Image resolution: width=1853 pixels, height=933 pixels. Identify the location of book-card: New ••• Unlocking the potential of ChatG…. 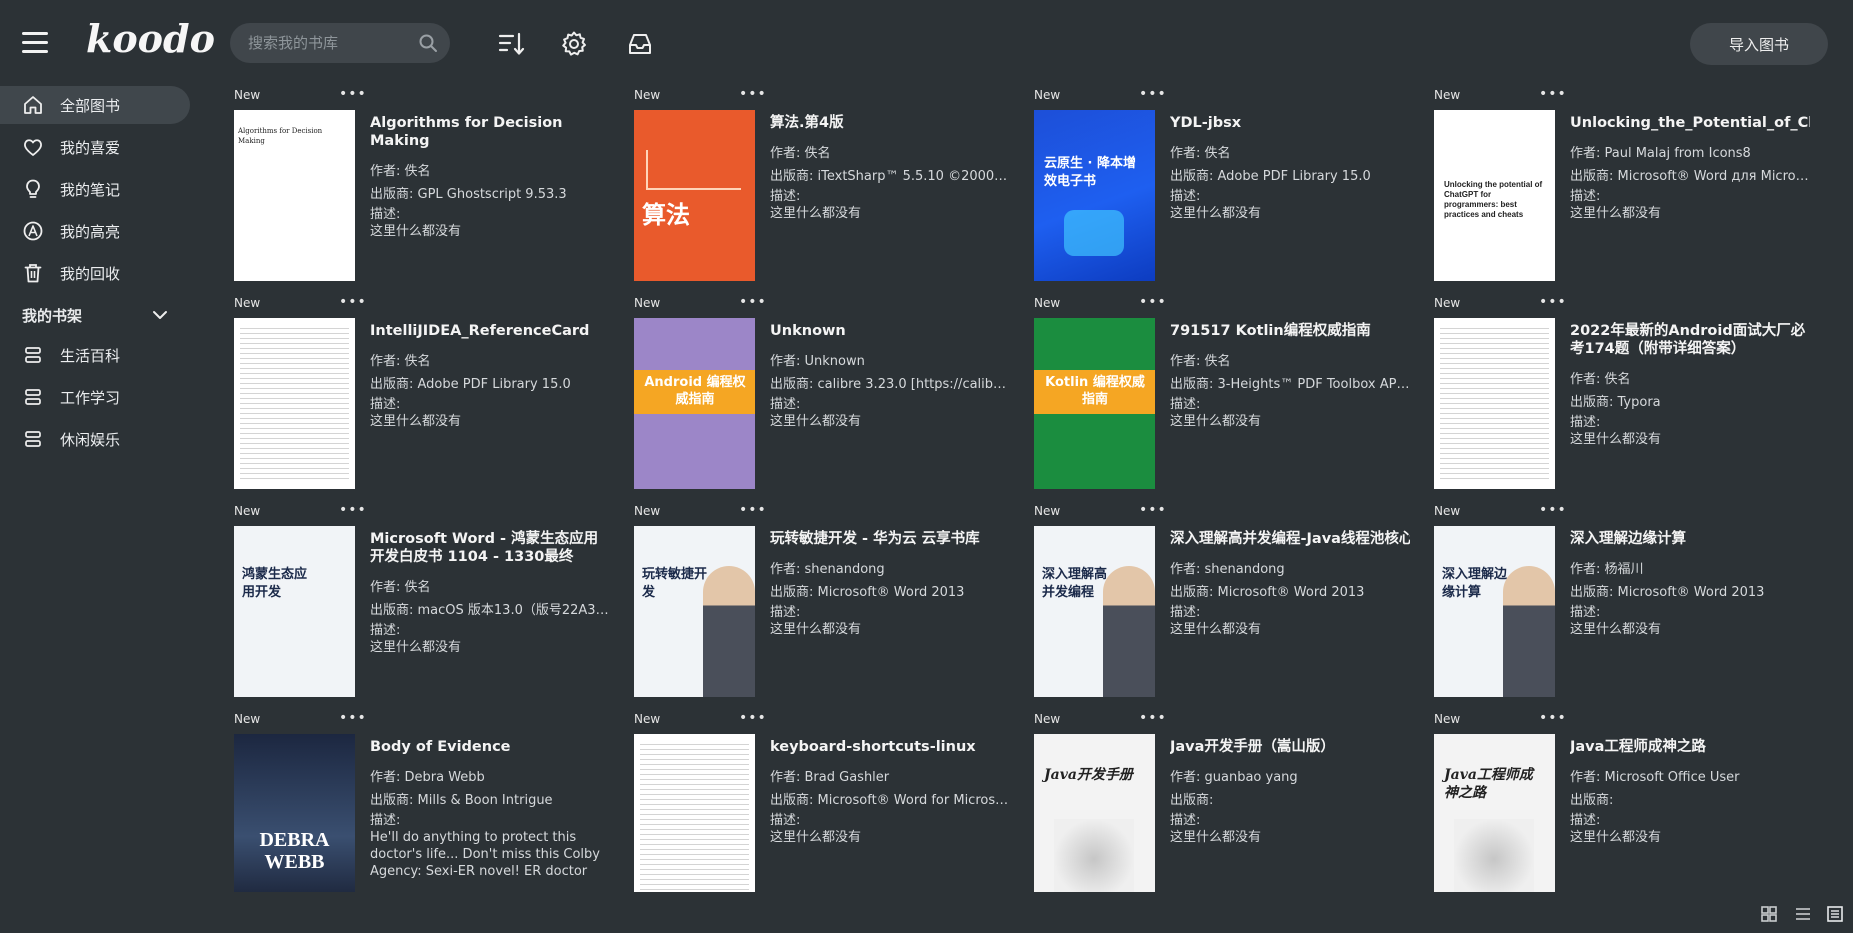
(1624, 187).